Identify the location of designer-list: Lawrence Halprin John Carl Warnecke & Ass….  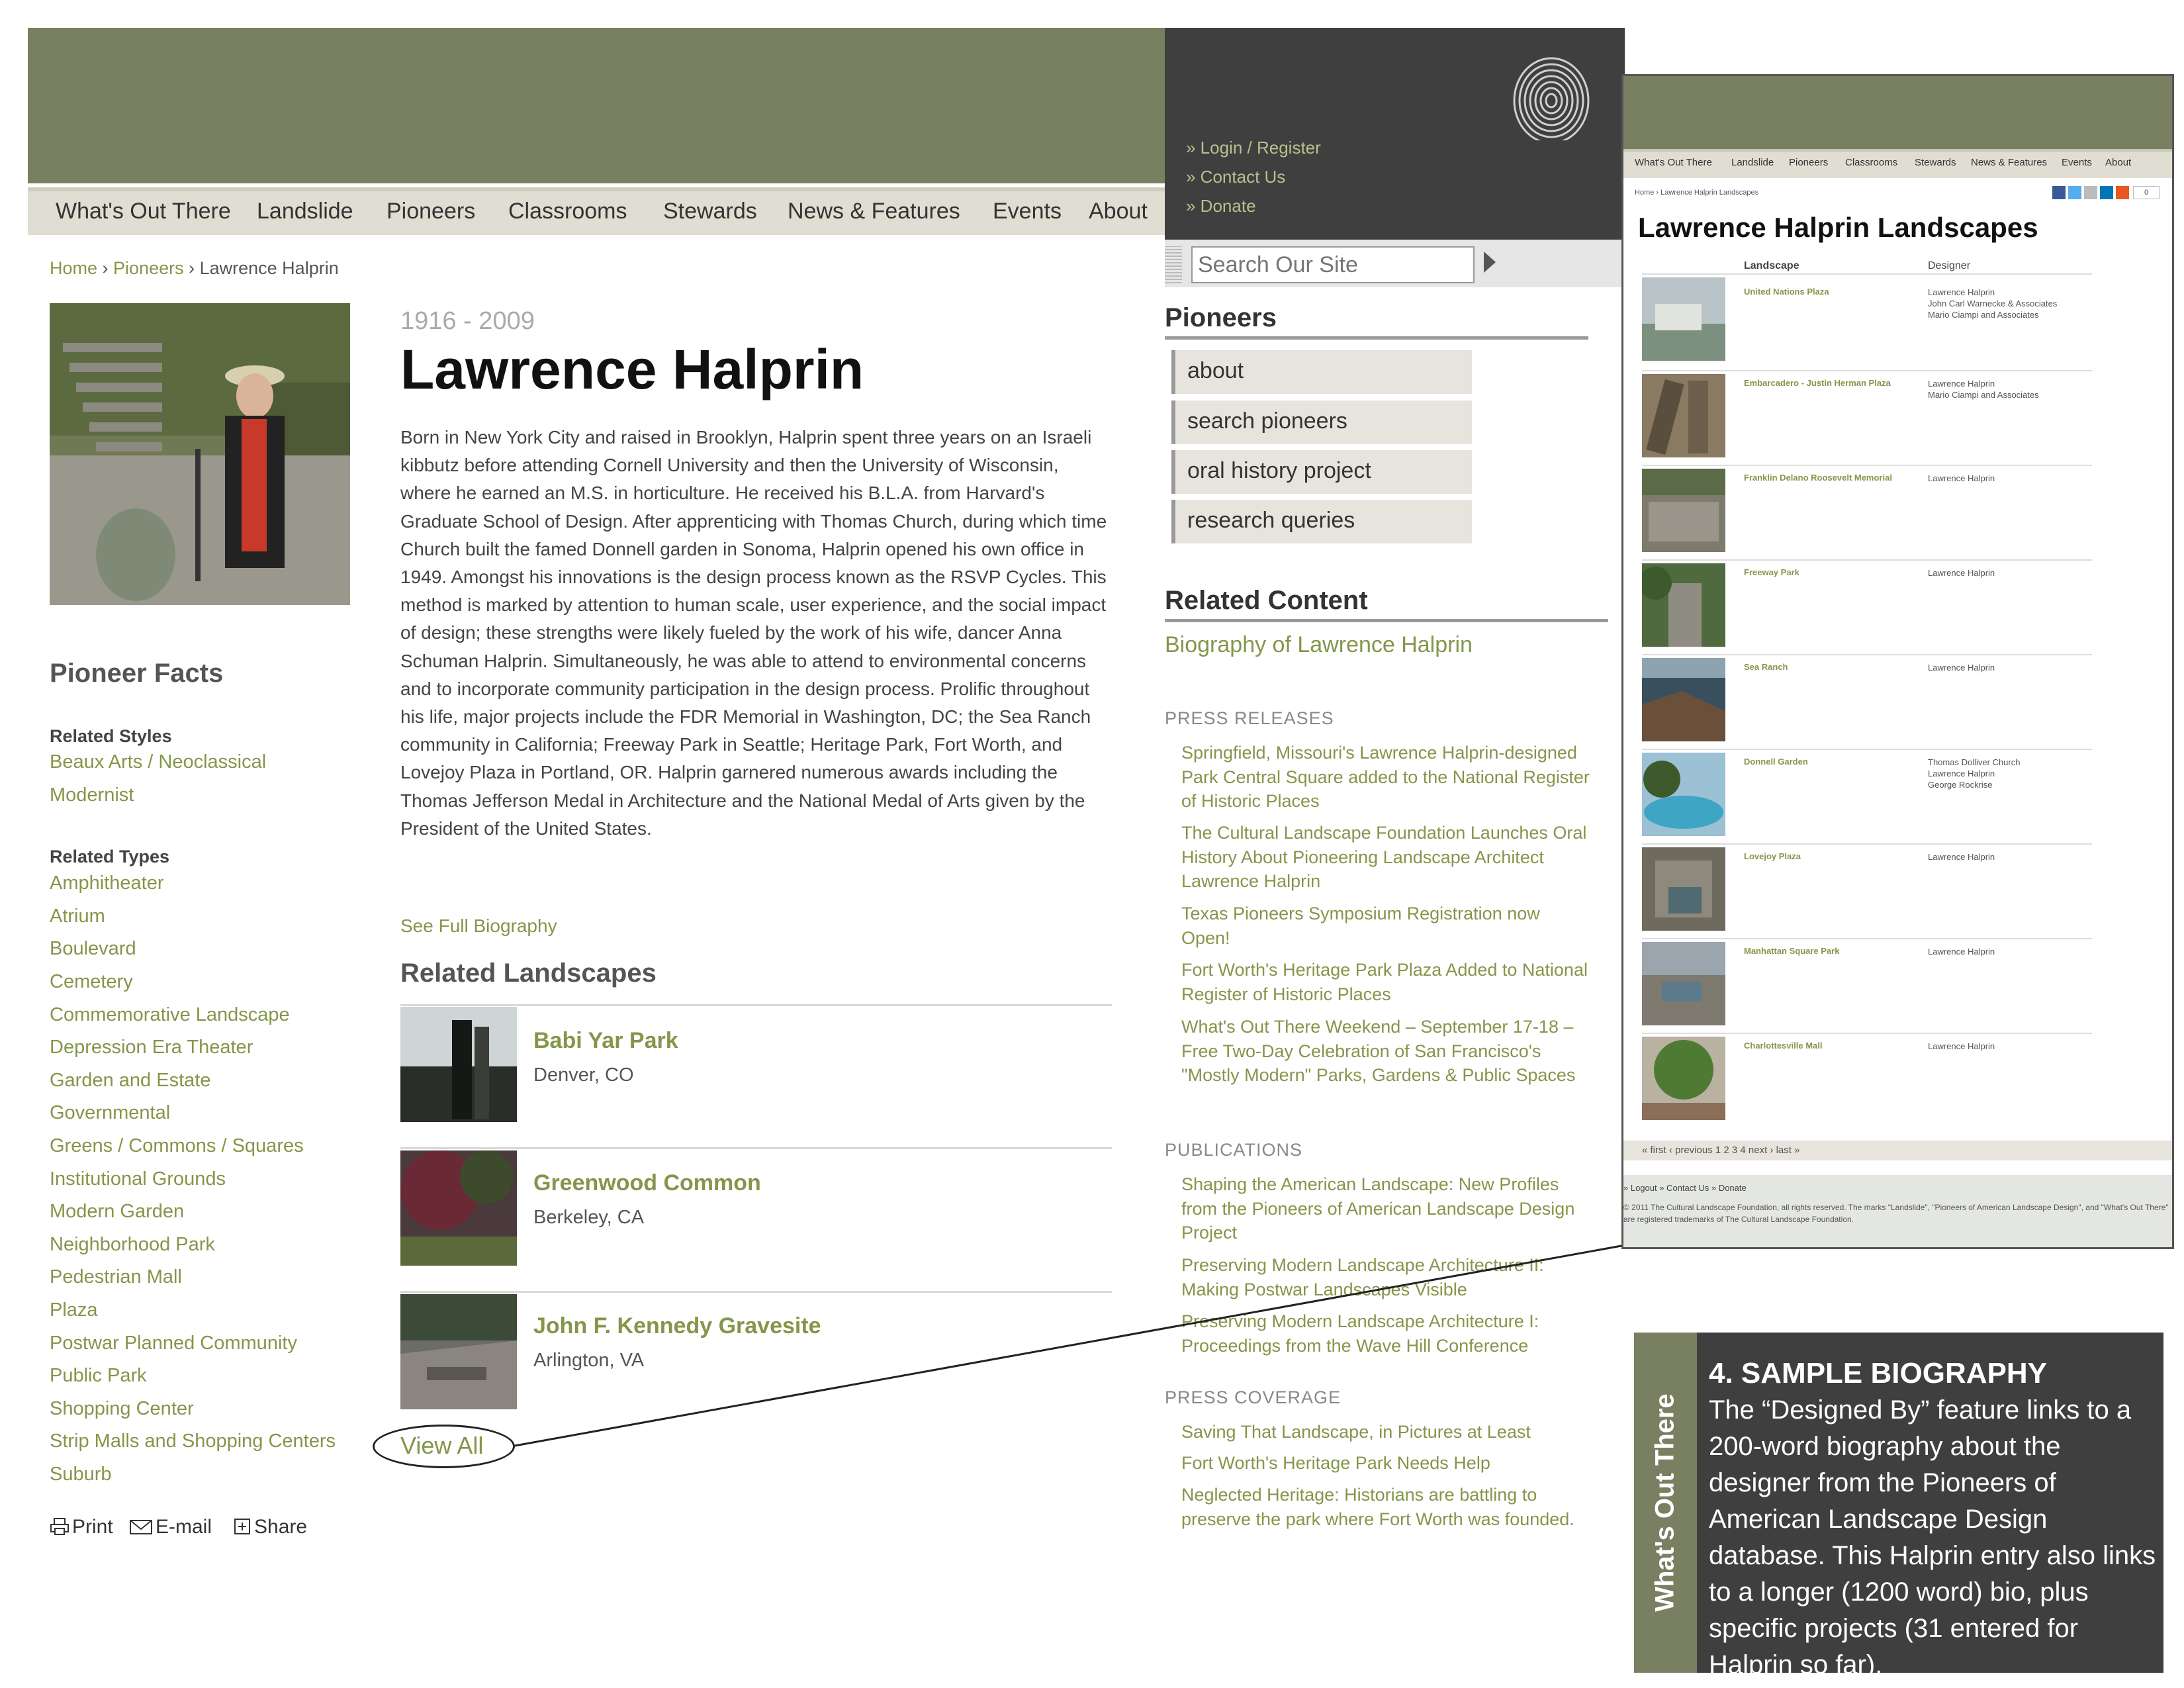
(1993, 303).